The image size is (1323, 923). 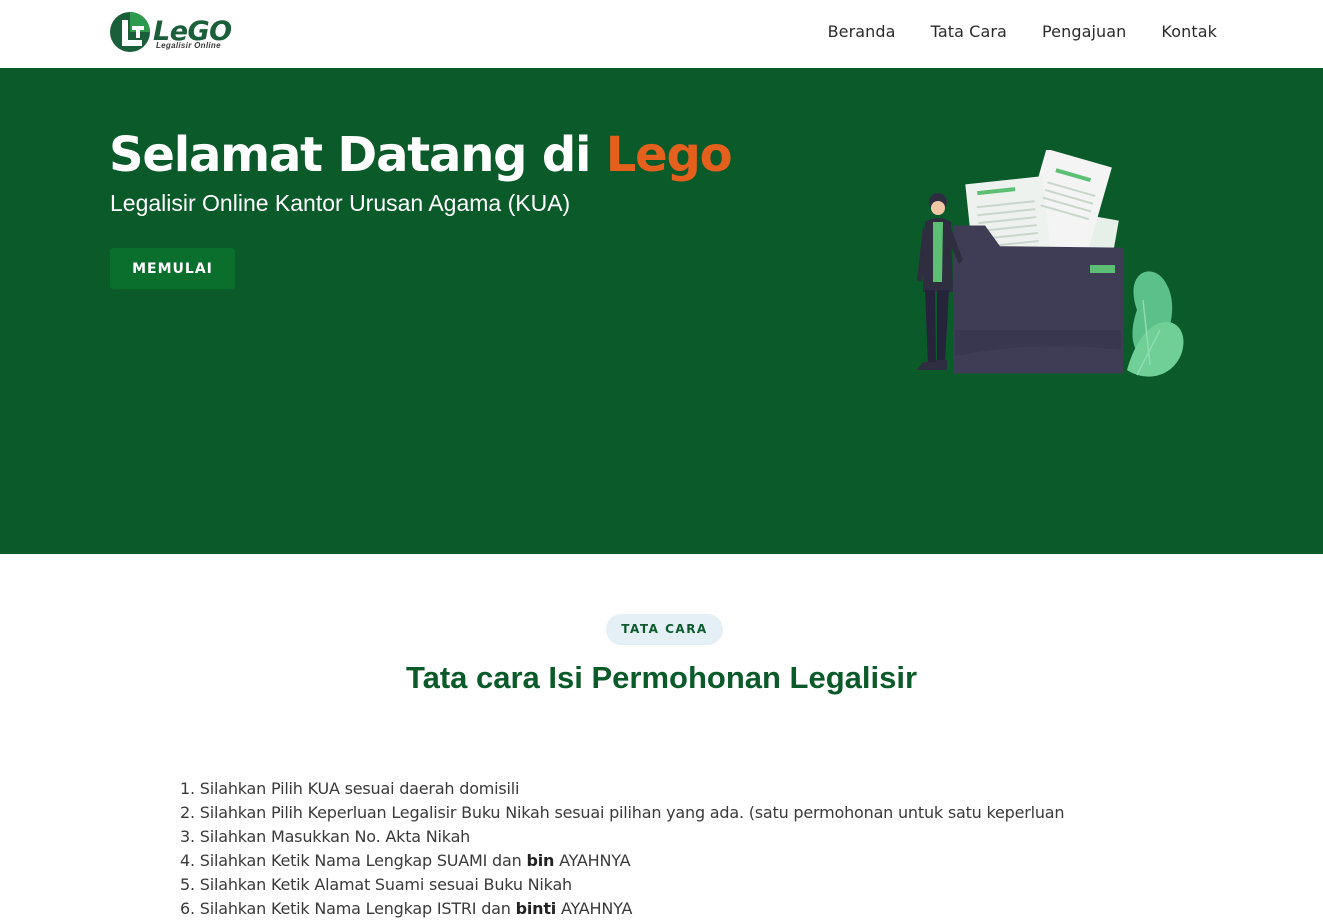 What do you see at coordinates (363, 860) in the screenshot?
I see `step-text-pre: Silahkan Ketik Nama Lengkap SUAMI dan` at bounding box center [363, 860].